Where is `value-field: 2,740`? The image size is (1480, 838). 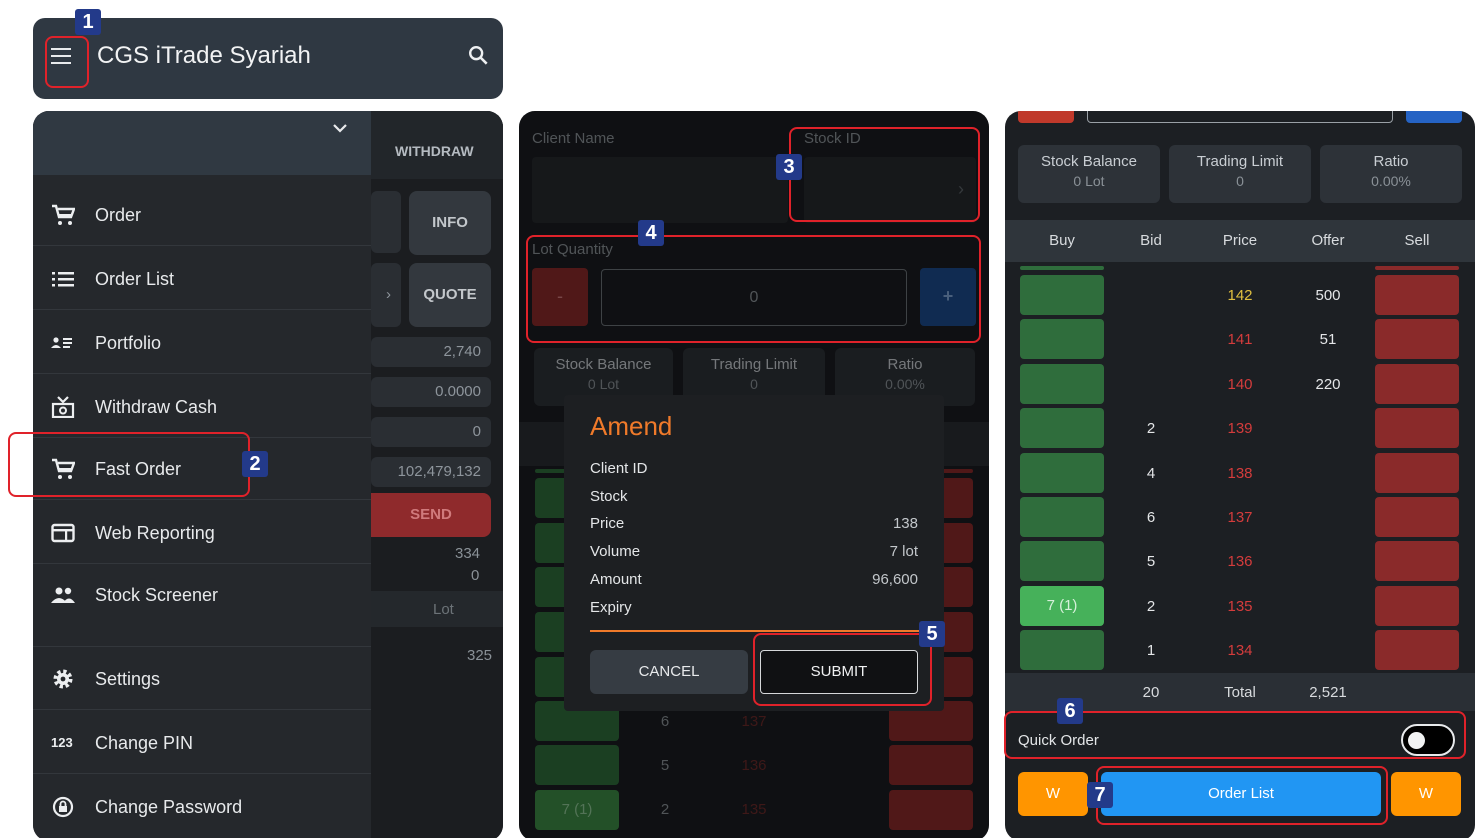 value-field: 2,740 is located at coordinates (431, 352).